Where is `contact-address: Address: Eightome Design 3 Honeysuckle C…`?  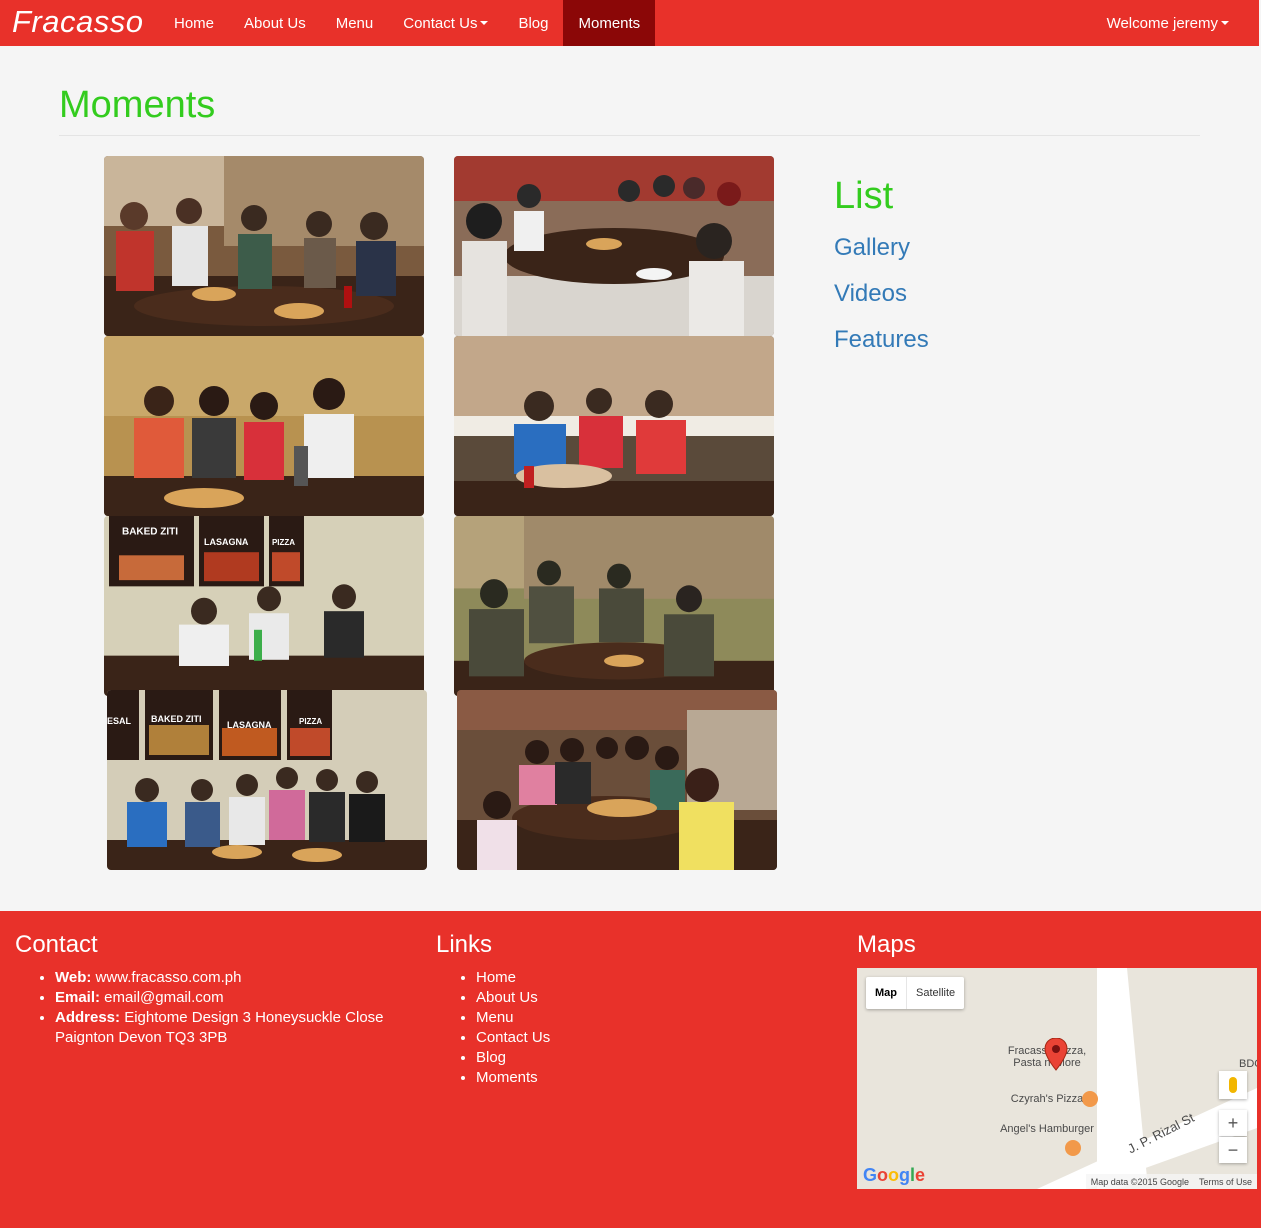
contact-address: Address: Eightome Design 3 Honeysuckle C… is located at coordinates (225, 1028).